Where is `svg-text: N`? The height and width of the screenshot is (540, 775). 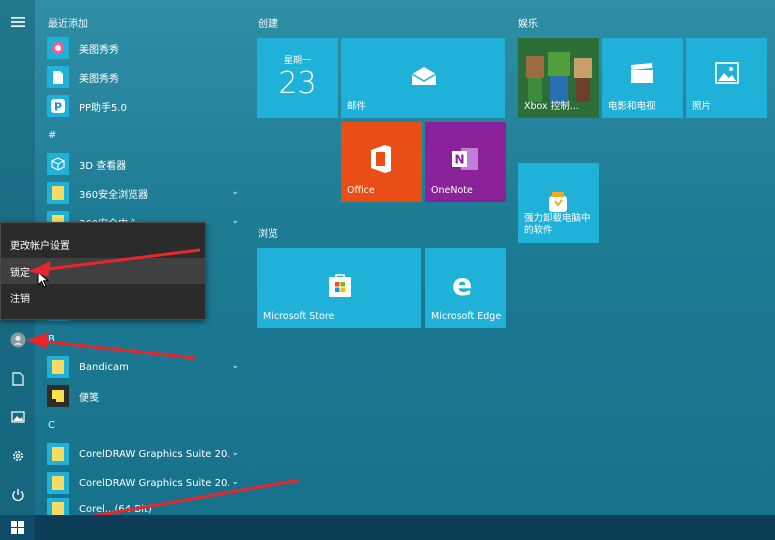 svg-text: N is located at coordinates (460, 160).